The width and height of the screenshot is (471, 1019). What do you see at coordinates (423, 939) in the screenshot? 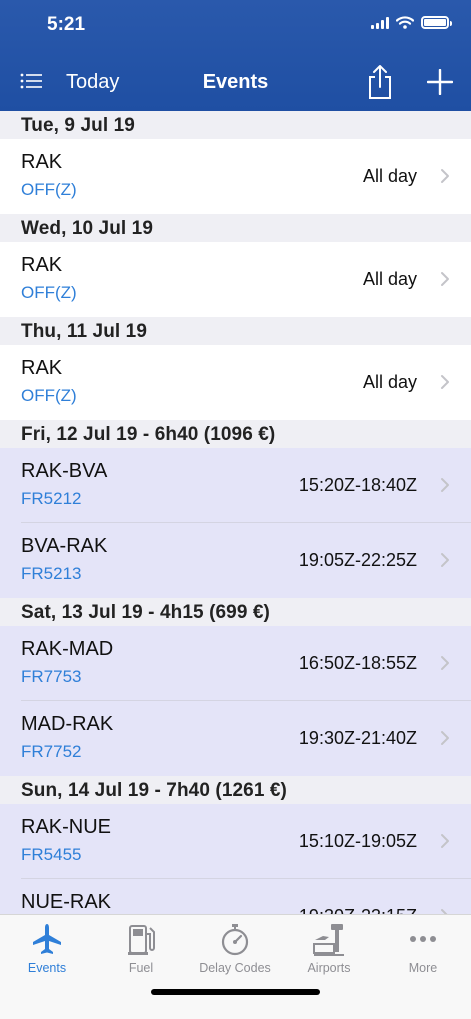
I see `more-icon` at bounding box center [423, 939].